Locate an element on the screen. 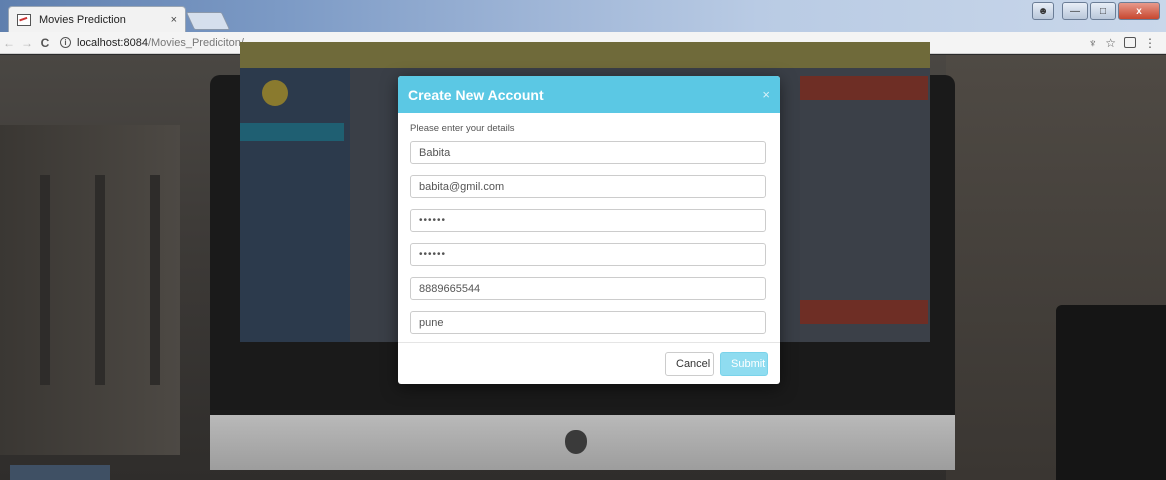 The image size is (1166, 480). url-host: localhost:8084 is located at coordinates (112, 42).